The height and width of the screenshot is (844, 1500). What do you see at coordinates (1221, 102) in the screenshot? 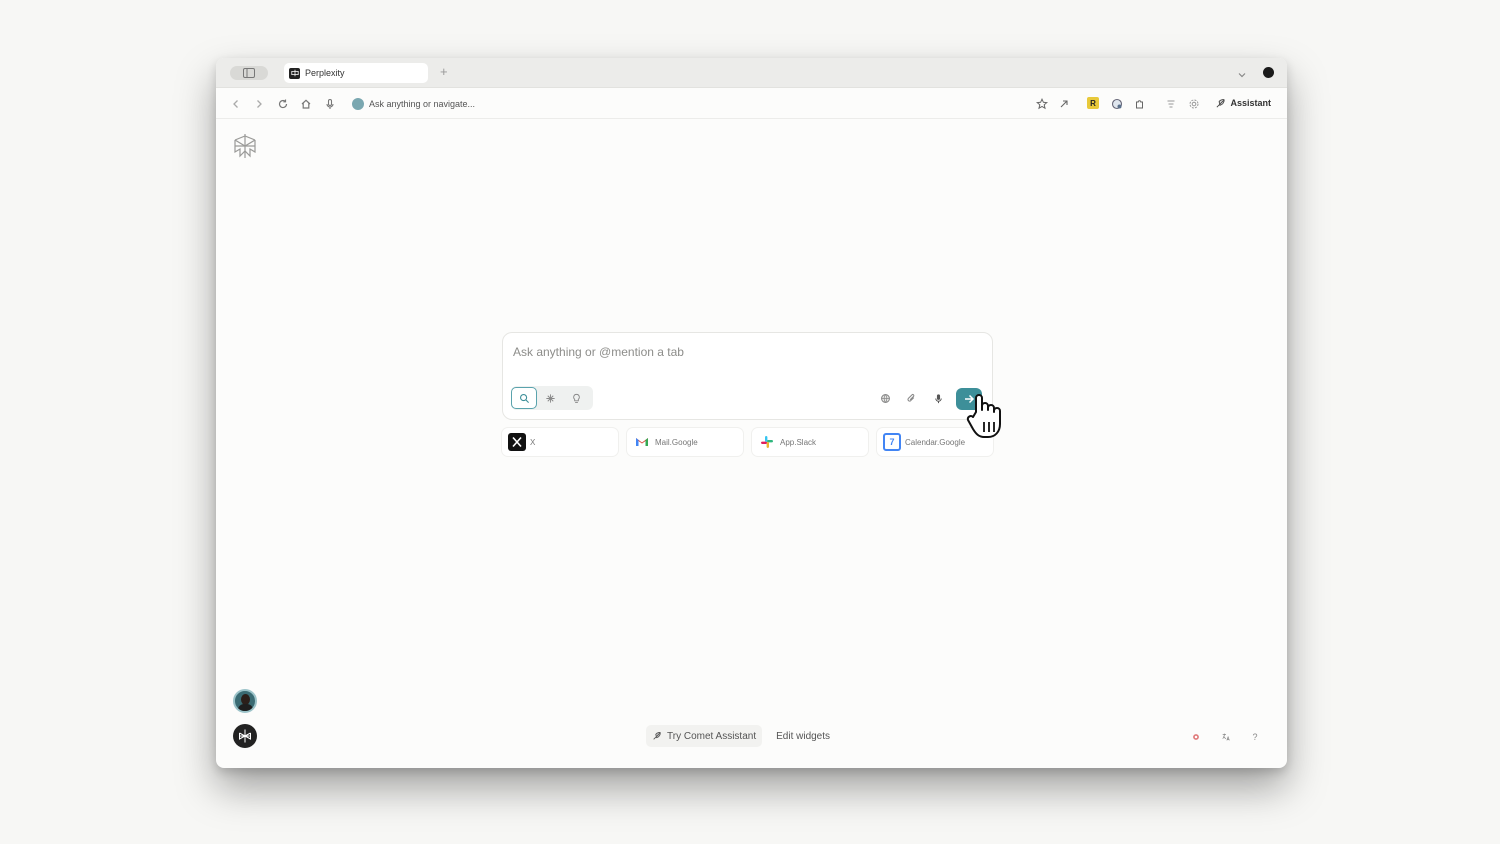
I see `assistant-feather-icon` at bounding box center [1221, 102].